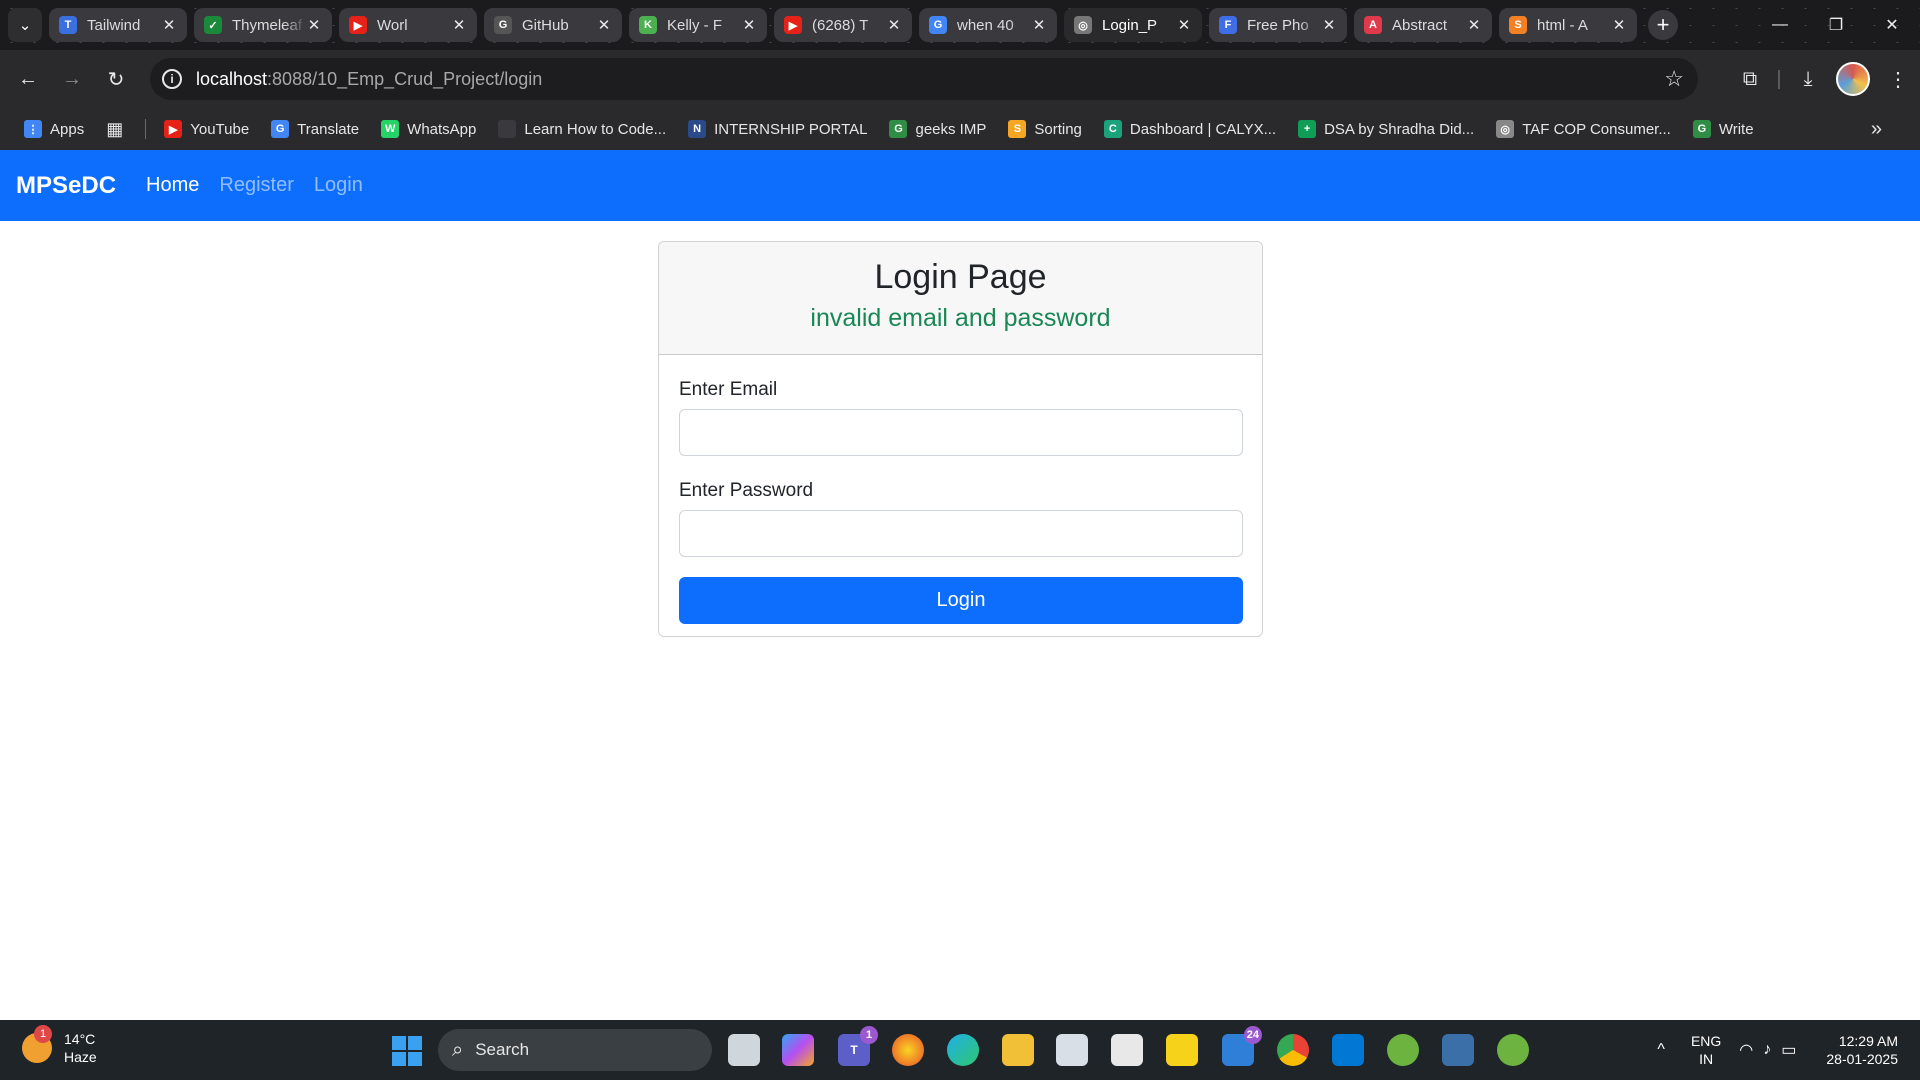 The height and width of the screenshot is (1080, 1920). I want to click on tab-title: Free Pho, so click(1278, 25).